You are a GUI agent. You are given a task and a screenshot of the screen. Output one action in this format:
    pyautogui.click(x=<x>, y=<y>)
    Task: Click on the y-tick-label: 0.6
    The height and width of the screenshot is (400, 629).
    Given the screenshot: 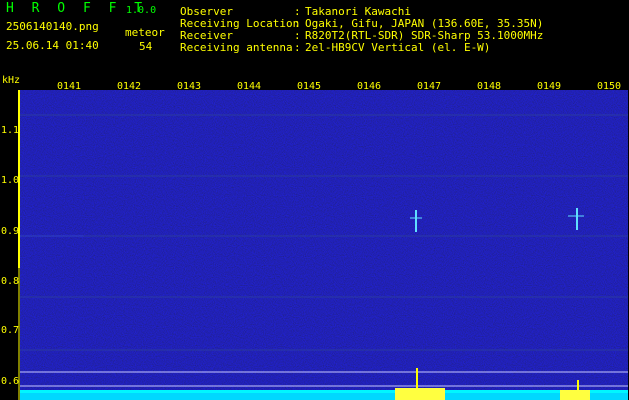 What is the action you would take?
    pyautogui.click(x=10, y=381)
    